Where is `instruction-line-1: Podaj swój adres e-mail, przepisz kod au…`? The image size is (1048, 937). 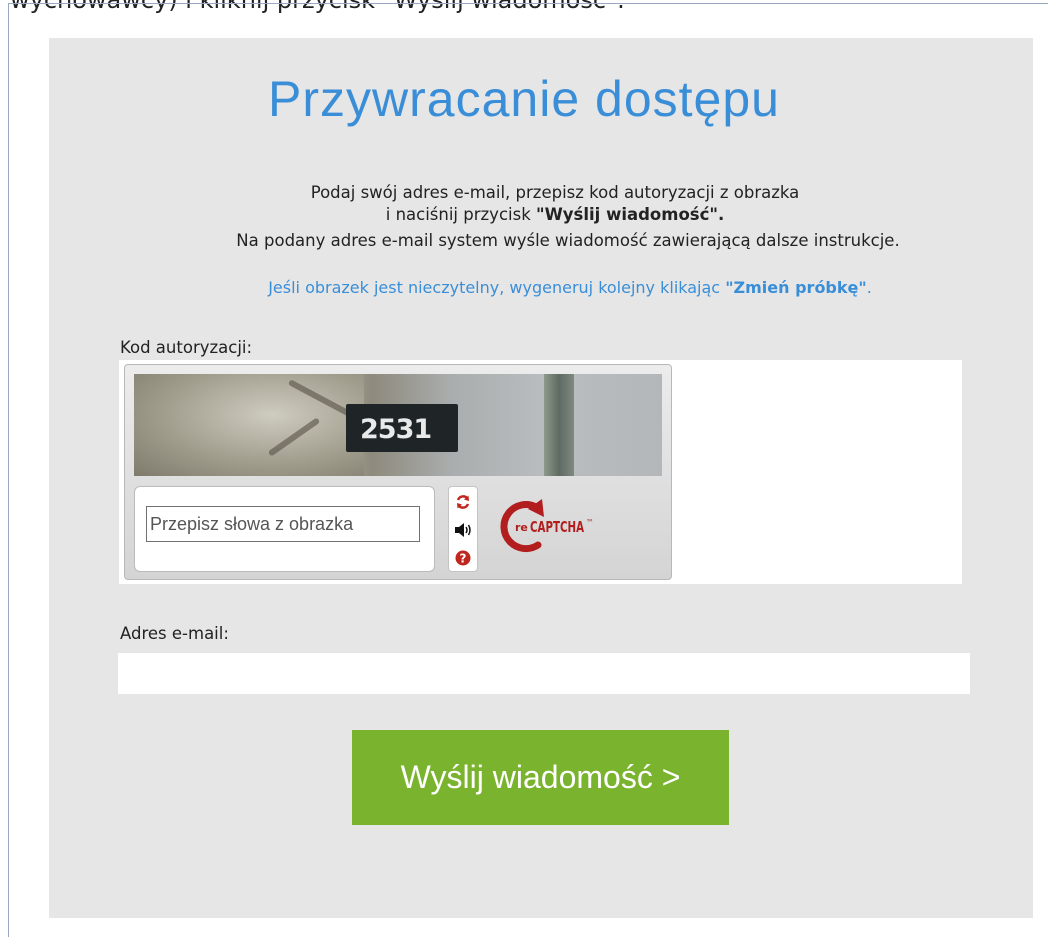 instruction-line-1: Podaj swój adres e-mail, przepisz kod au… is located at coordinates (555, 192).